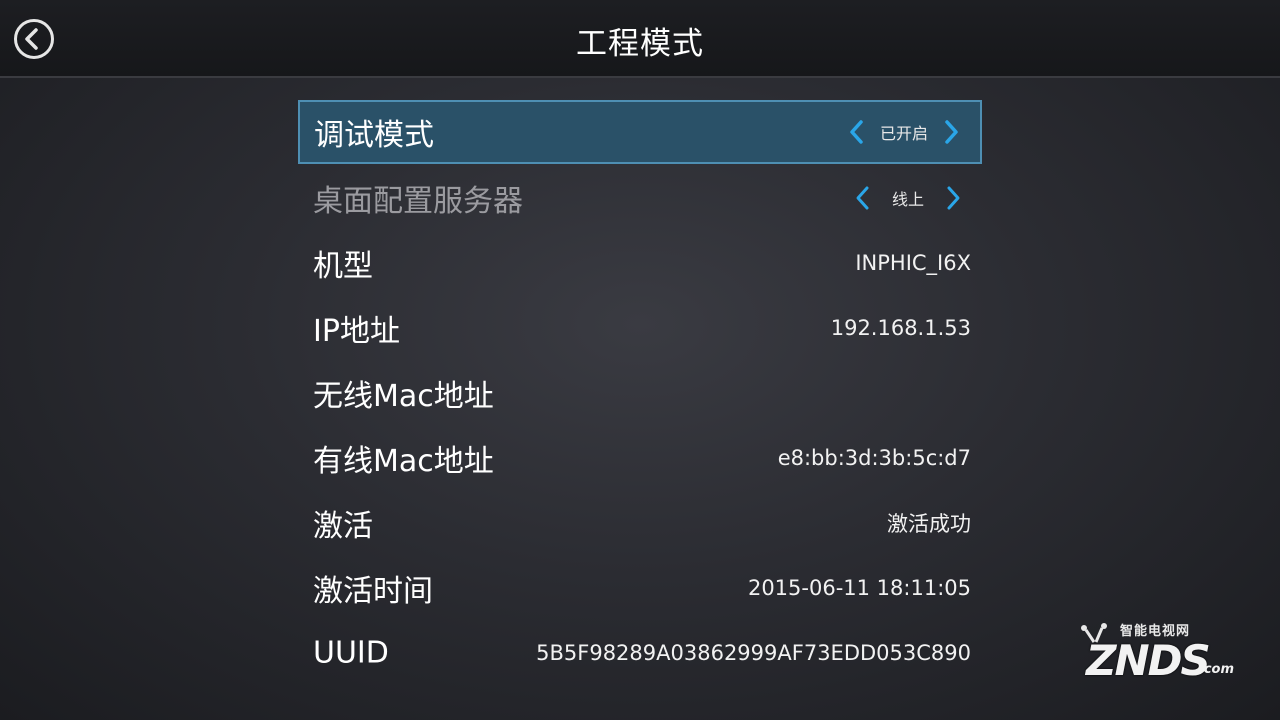 This screenshot has height=720, width=1280. Describe the element at coordinates (418, 201) in the screenshot. I see `row-label: 桌面配置服务器` at that location.